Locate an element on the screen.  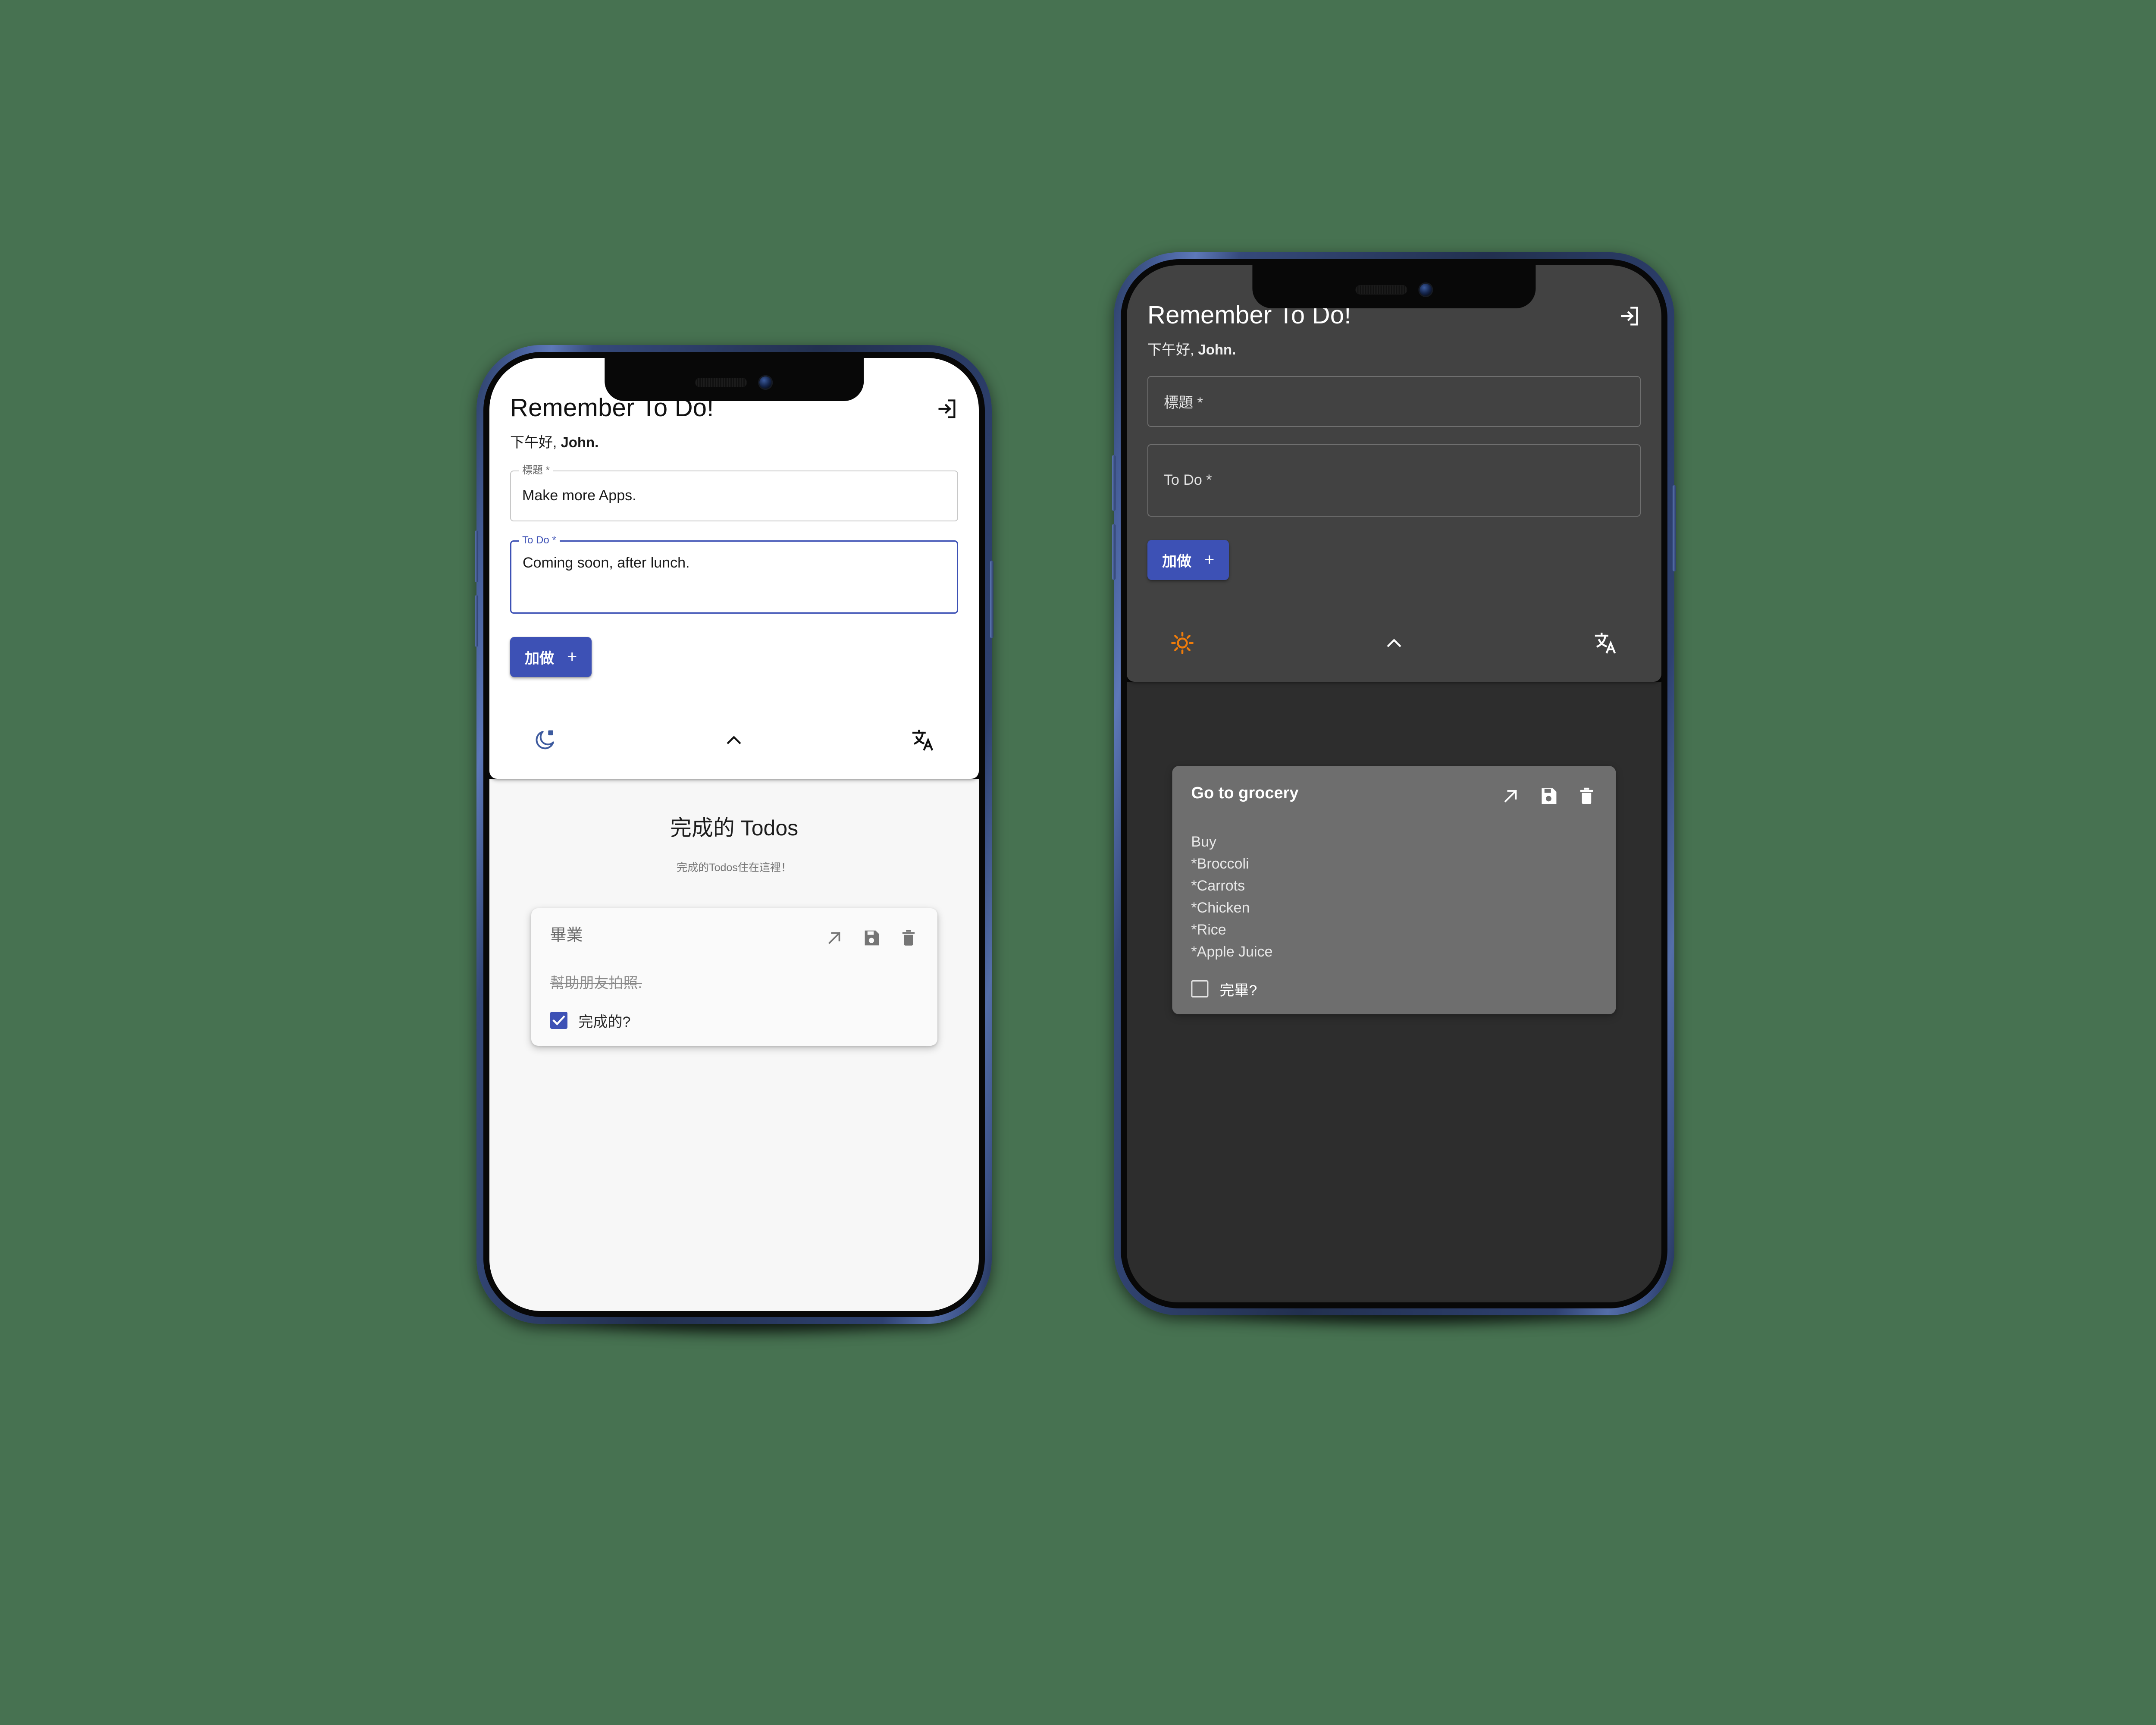
title-field-dark: 標題 * is located at coordinates (1394, 402).